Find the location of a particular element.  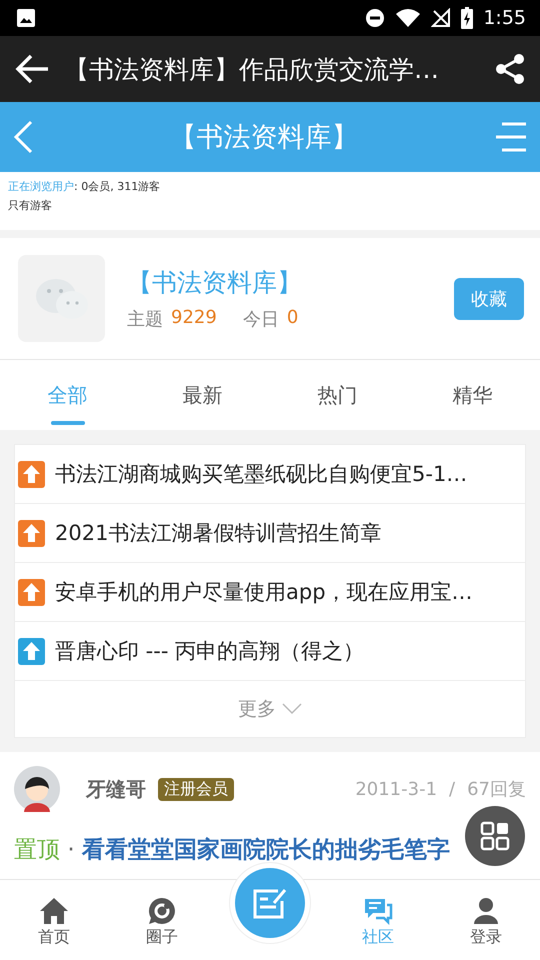

chevron-down-icon is located at coordinates (292, 709).